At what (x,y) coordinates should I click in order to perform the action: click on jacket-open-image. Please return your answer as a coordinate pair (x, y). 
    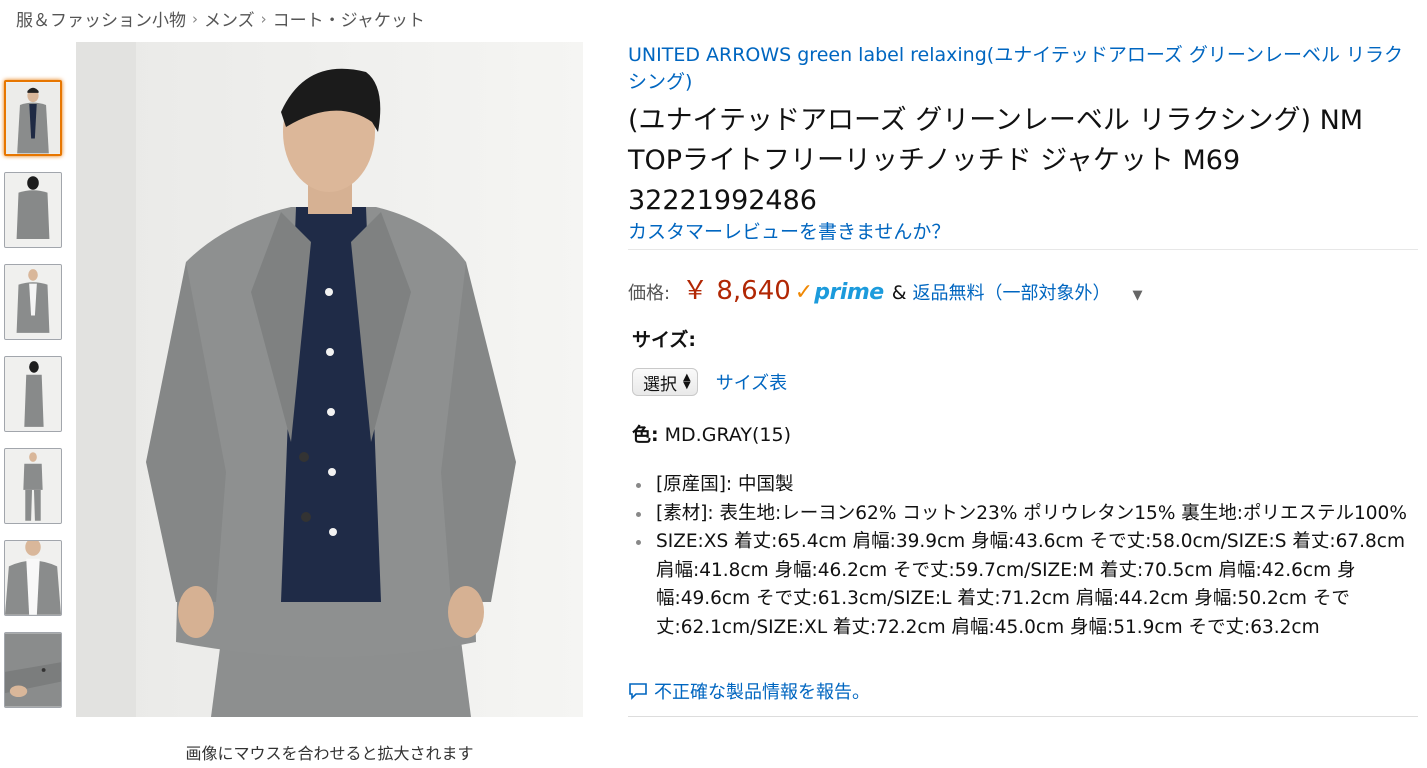
    Looking at the image, I should click on (33, 302).